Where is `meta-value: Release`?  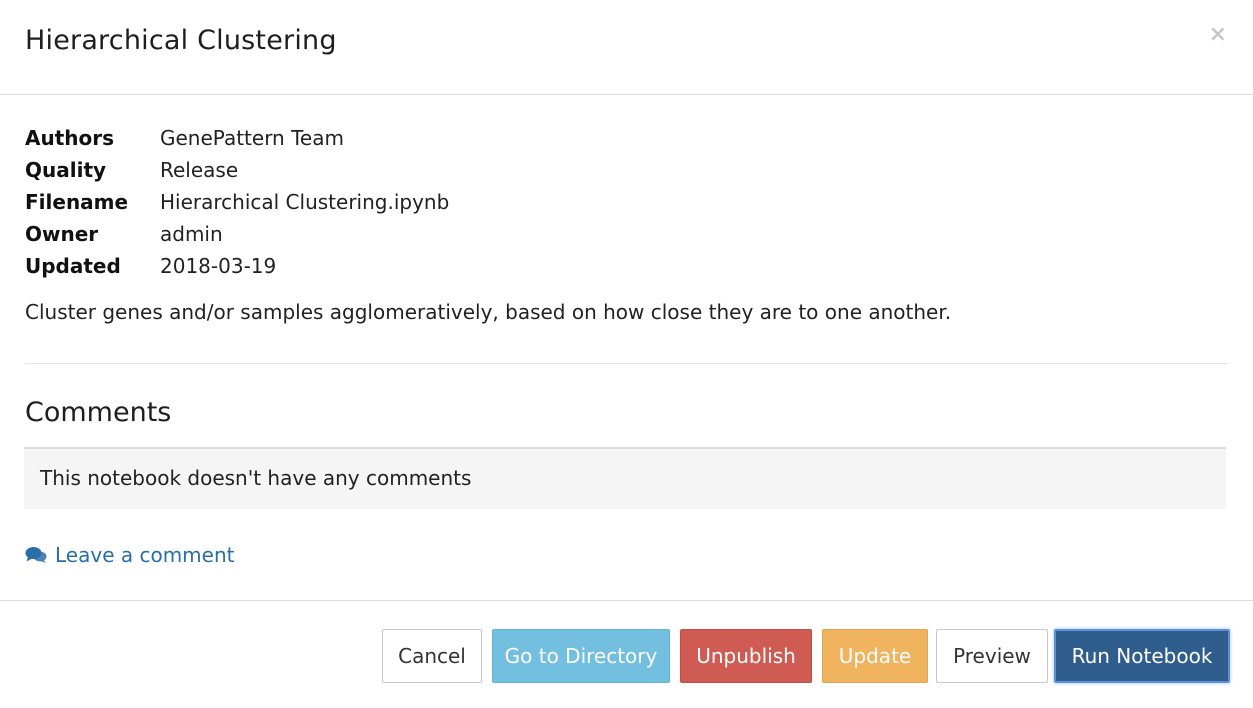
meta-value: Release is located at coordinates (199, 170).